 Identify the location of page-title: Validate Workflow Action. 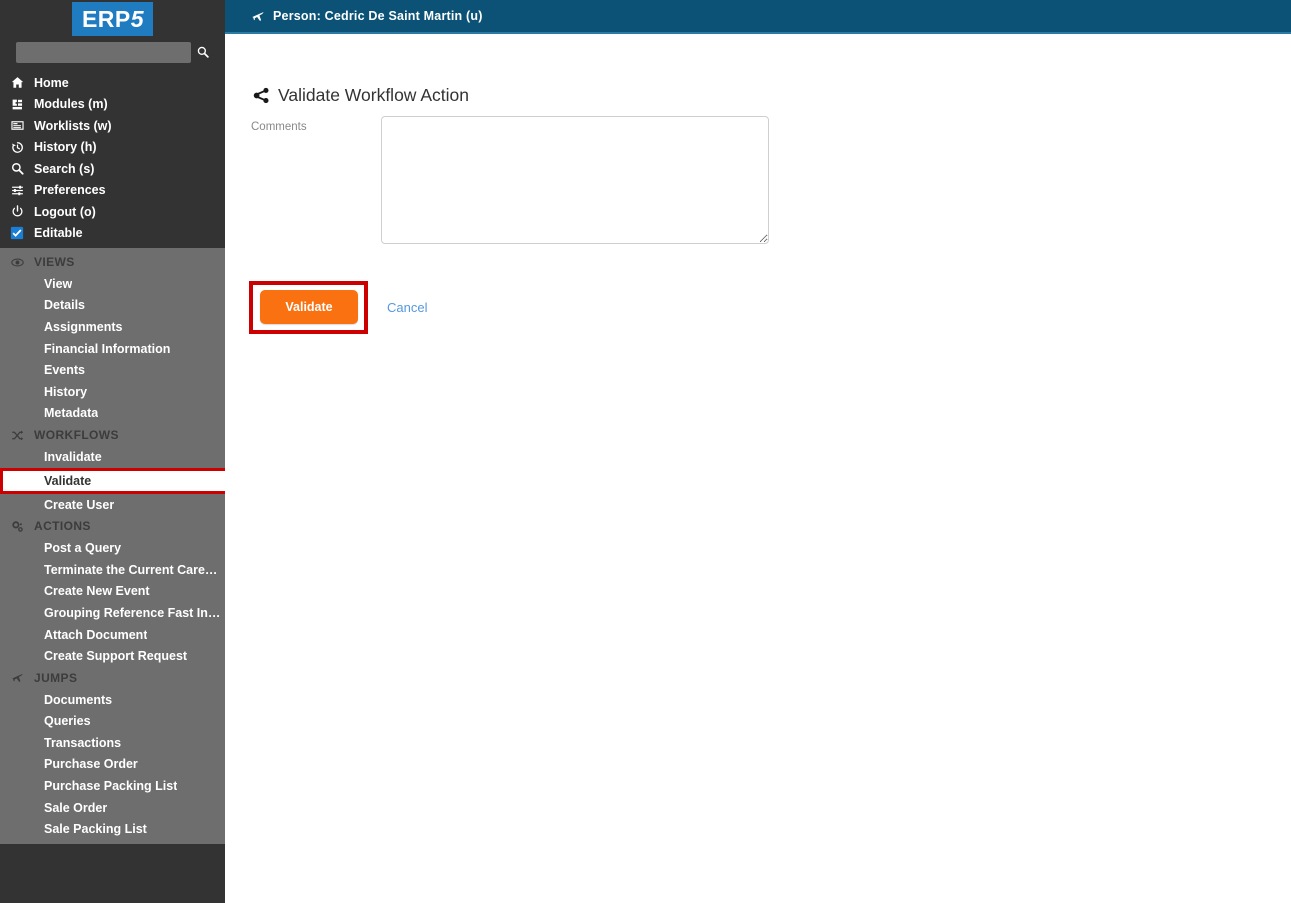
(373, 95).